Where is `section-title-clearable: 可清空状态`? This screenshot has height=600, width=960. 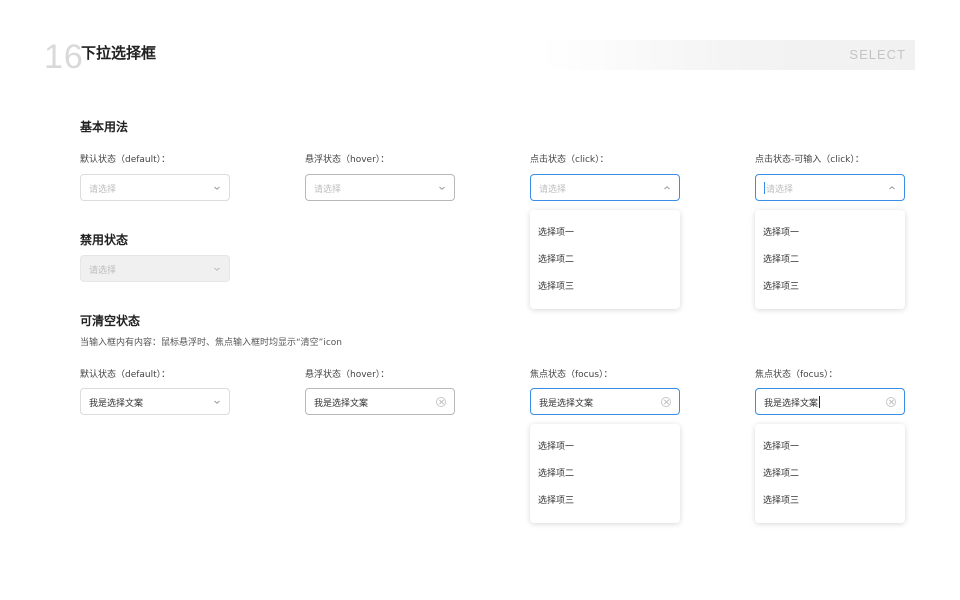 section-title-clearable: 可清空状态 is located at coordinates (110, 321).